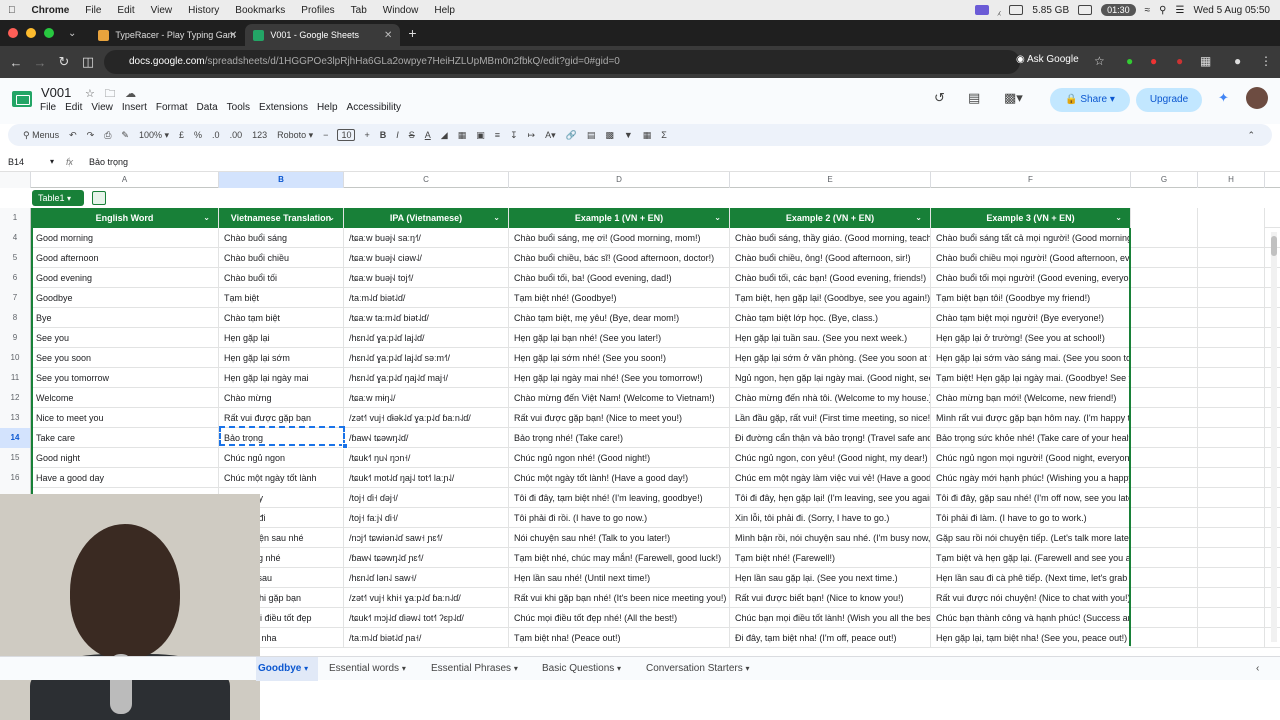  Describe the element at coordinates (619, 438) in the screenshot. I see `cell: Bảo trọng nhé! (Take care!)` at that location.